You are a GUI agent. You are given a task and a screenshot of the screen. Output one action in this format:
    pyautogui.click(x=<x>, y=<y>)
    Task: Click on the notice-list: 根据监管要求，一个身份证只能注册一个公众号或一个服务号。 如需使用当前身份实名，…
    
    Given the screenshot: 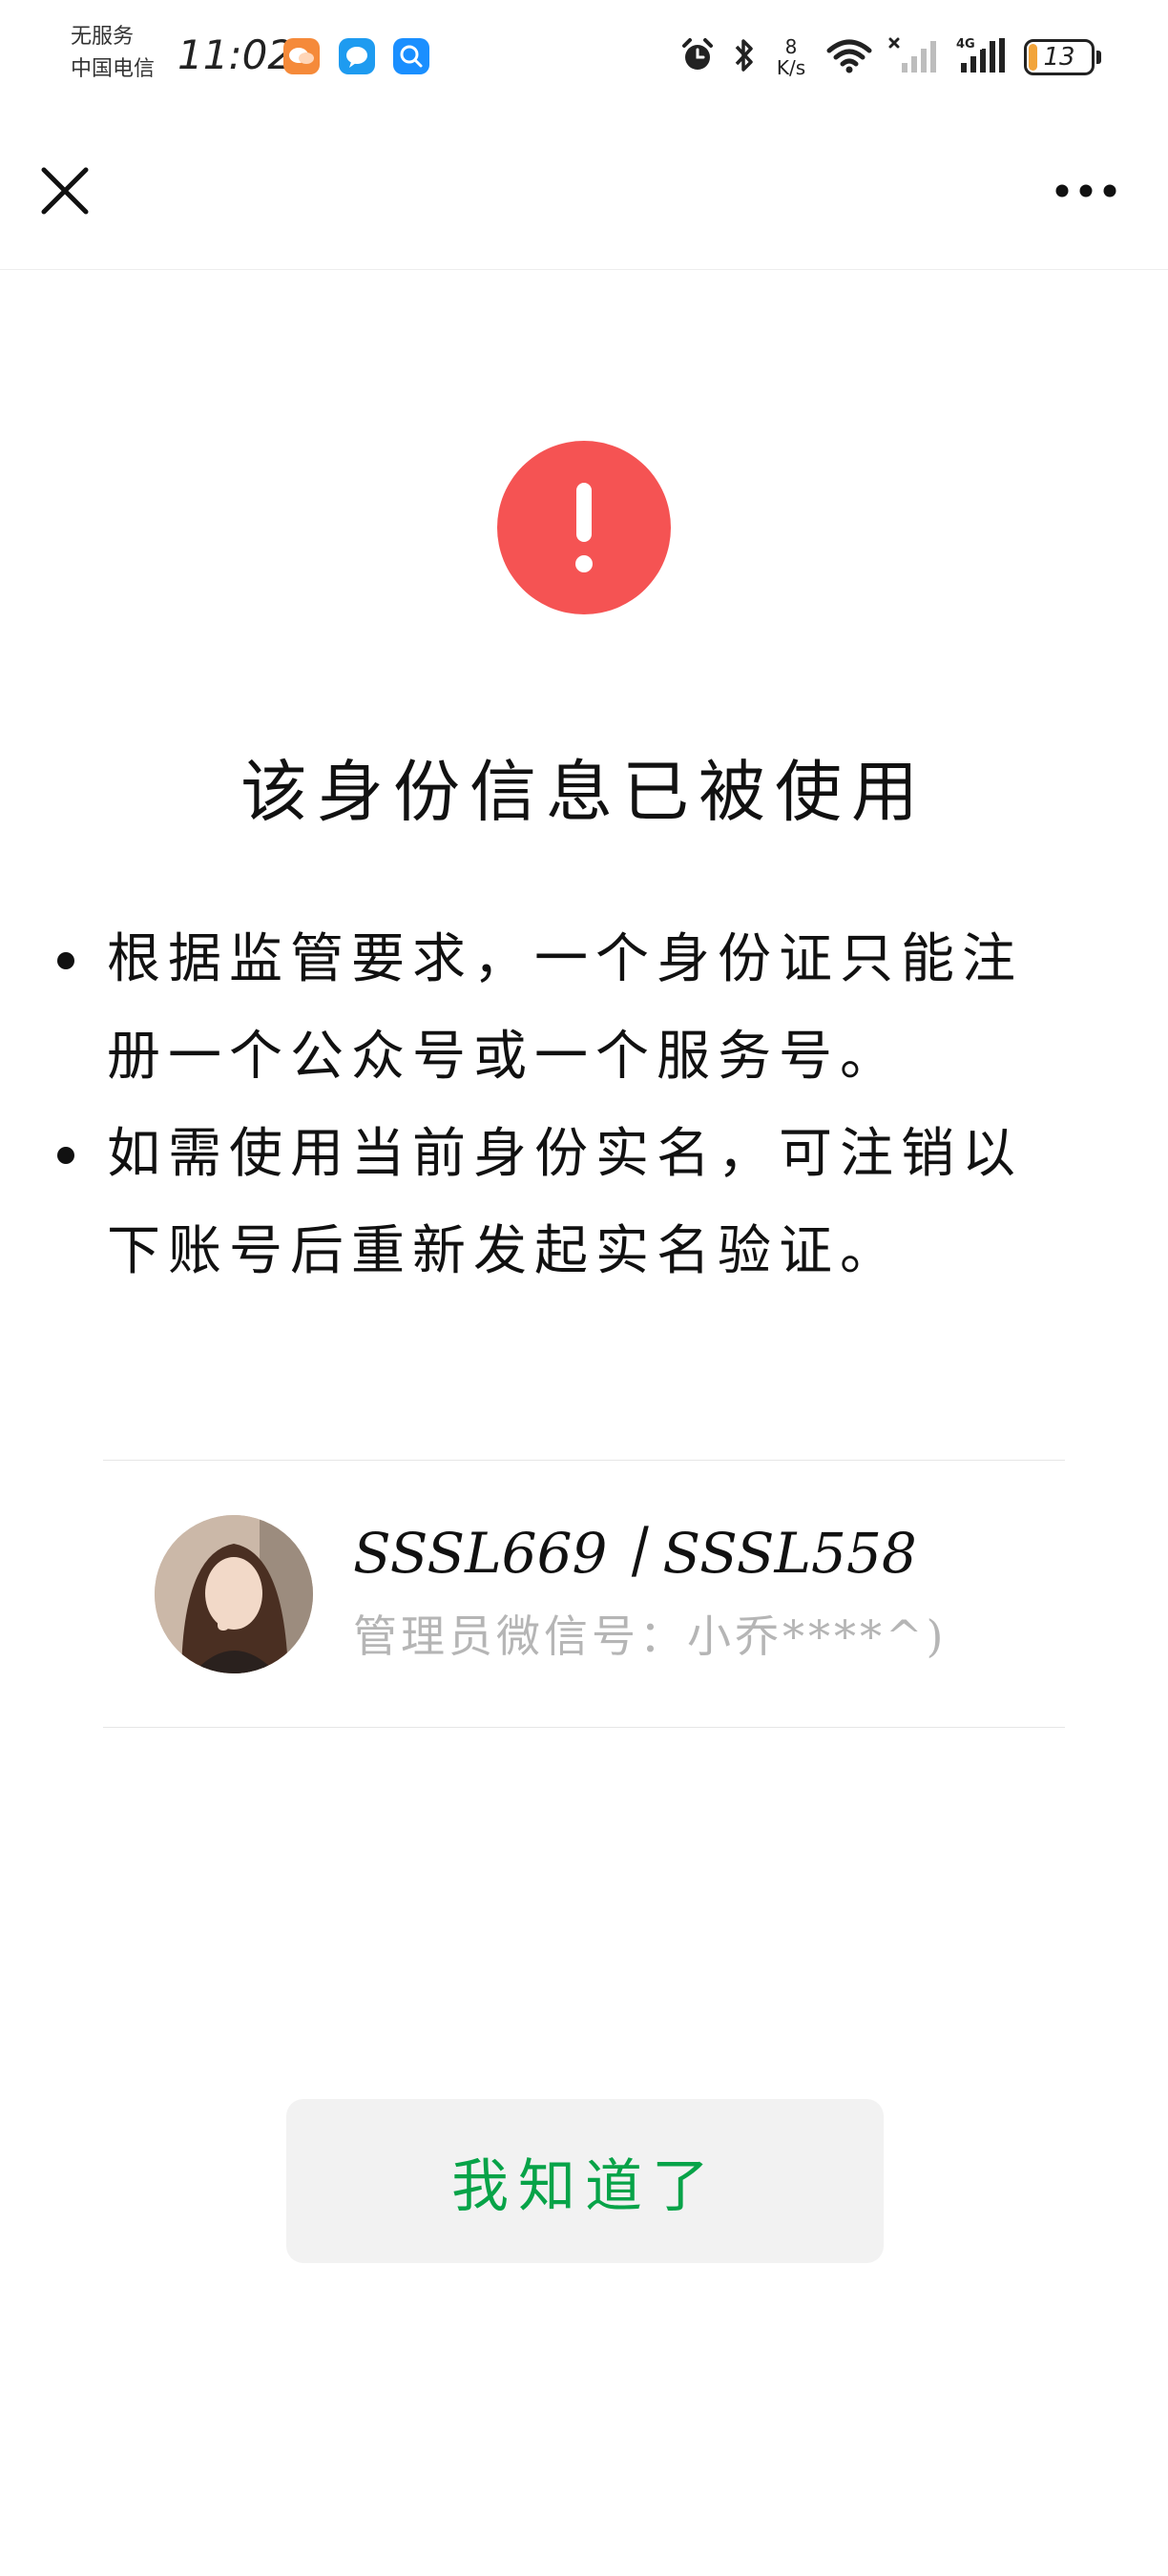 What is the action you would take?
    pyautogui.click(x=559, y=1105)
    